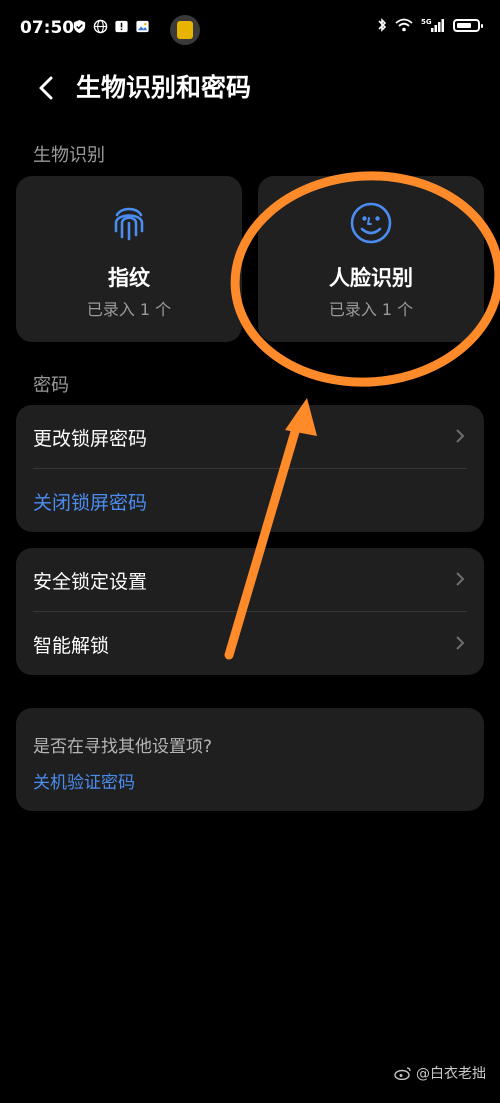 The width and height of the screenshot is (500, 1103). I want to click on smart-unlock-label: 智能解锁, so click(71, 646).